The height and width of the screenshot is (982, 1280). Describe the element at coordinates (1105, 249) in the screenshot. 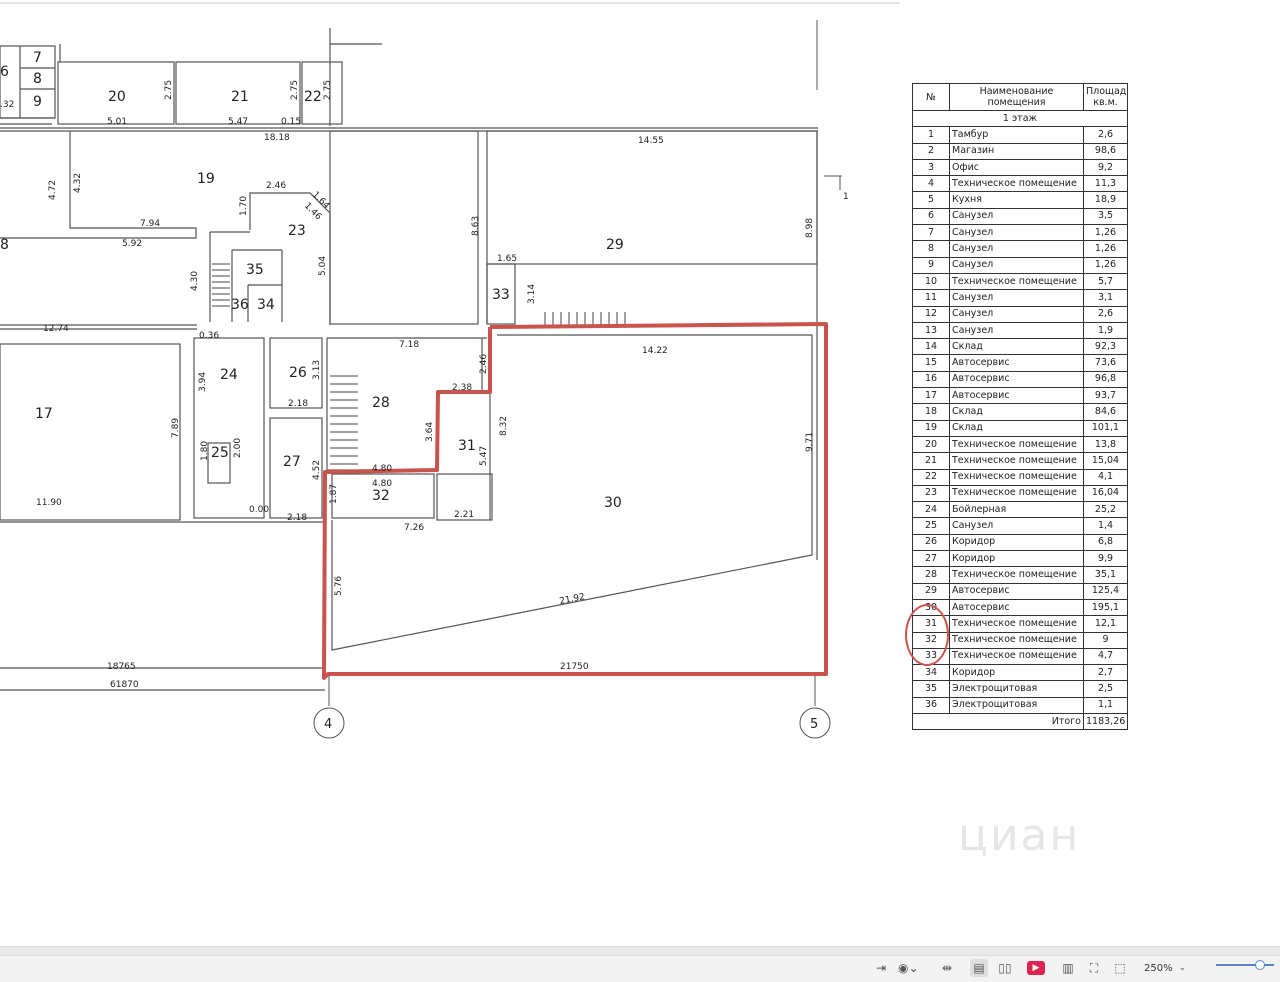

I see `cell-area: 1,26` at that location.